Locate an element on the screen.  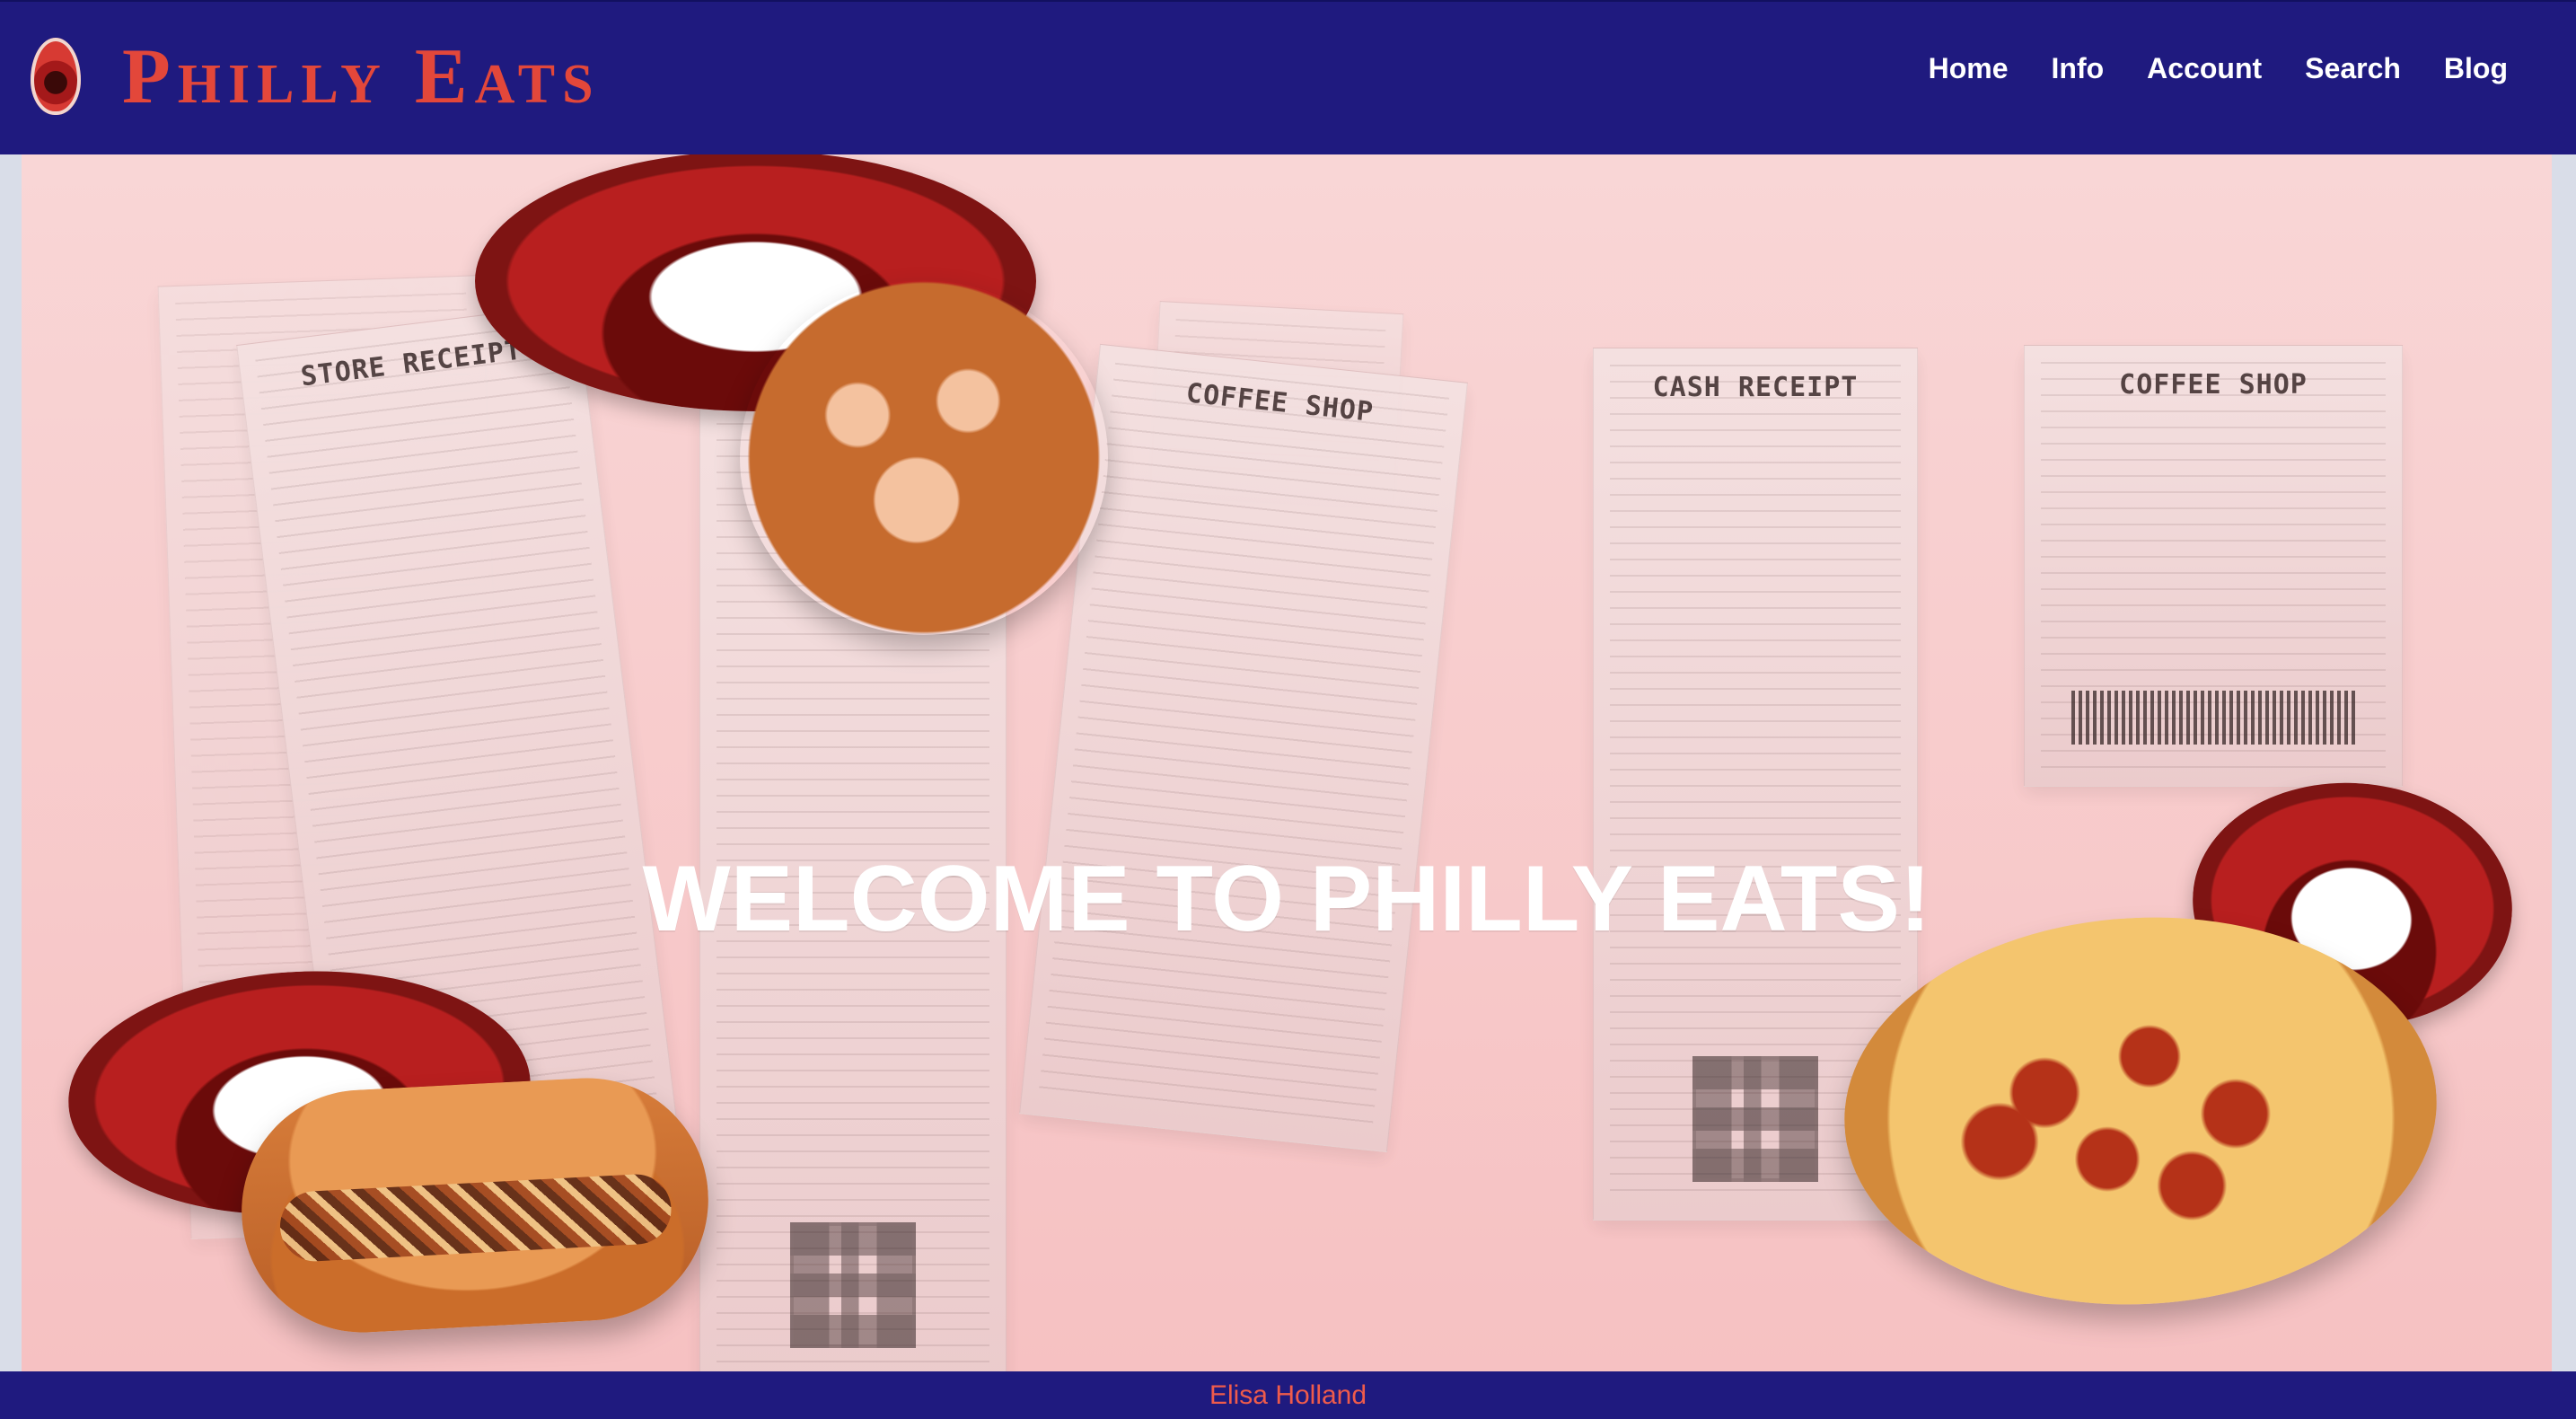
main-nav: Home Info Account Search Blog is located at coordinates (2218, 68).